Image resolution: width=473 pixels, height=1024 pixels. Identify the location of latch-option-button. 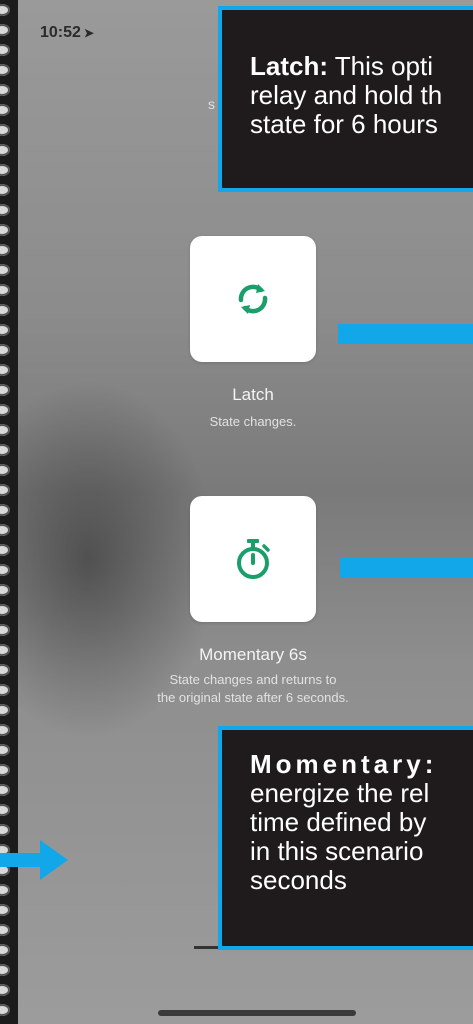
(253, 299).